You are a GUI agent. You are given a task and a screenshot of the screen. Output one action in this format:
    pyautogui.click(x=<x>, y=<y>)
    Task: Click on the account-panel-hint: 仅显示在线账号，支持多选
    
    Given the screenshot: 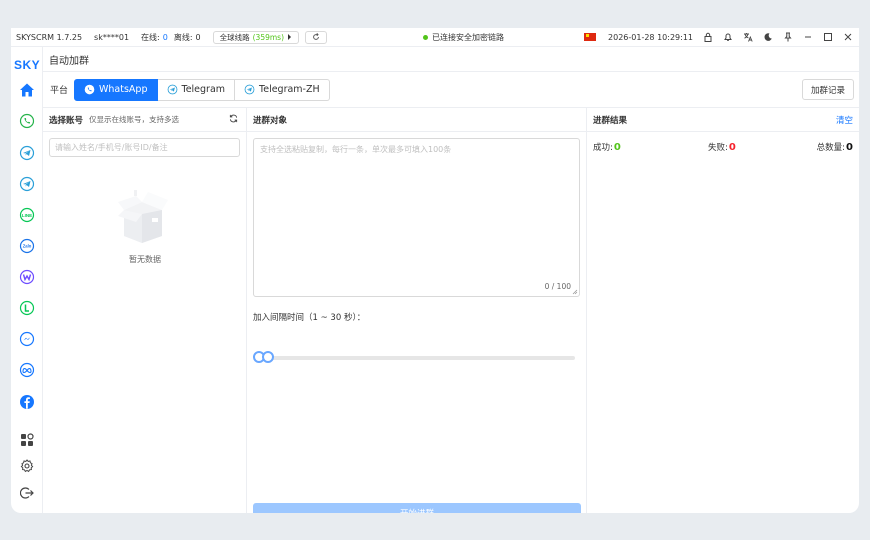 What is the action you would take?
    pyautogui.click(x=134, y=119)
    